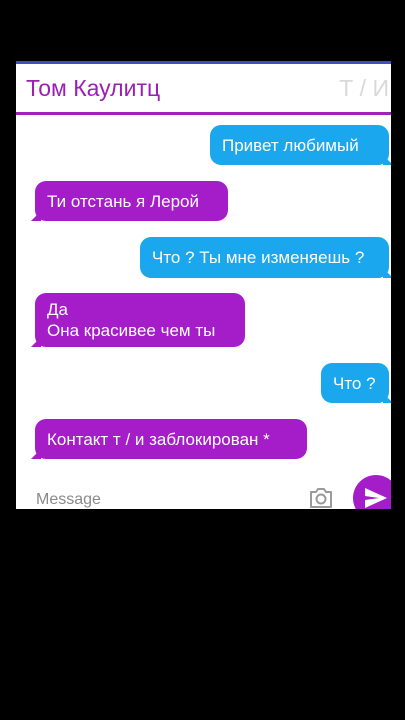 The height and width of the screenshot is (720, 405). Describe the element at coordinates (140, 320) in the screenshot. I see `message-bubble-incoming: Да Она красивее чем ты` at that location.